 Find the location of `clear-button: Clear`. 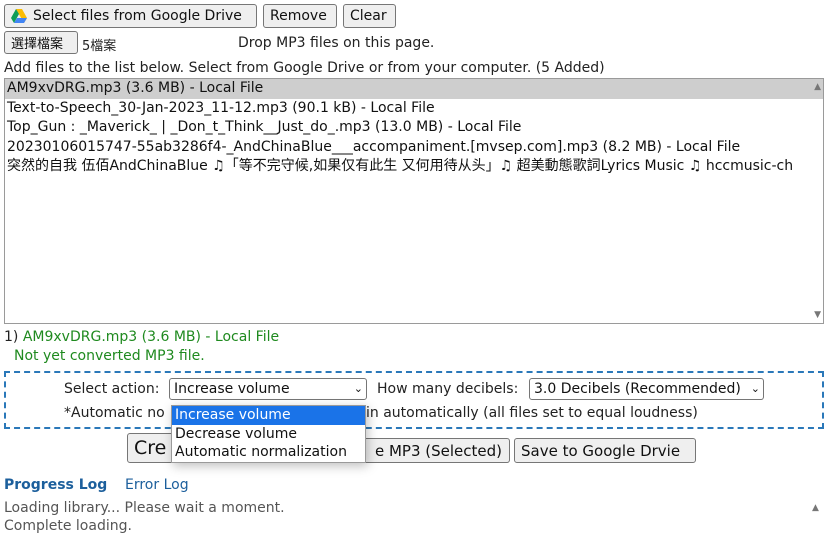

clear-button: Clear is located at coordinates (369, 16).